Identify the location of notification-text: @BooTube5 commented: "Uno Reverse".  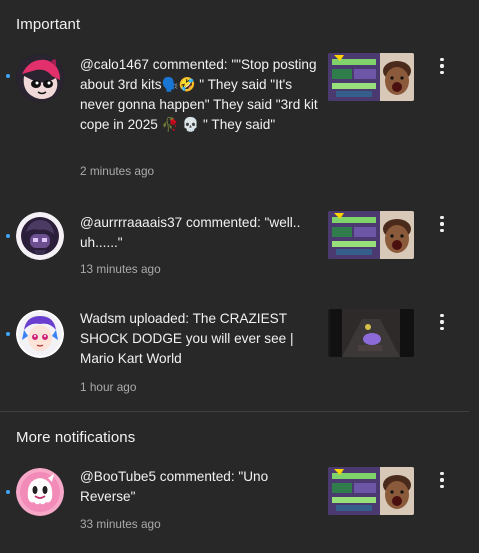
(176, 486).